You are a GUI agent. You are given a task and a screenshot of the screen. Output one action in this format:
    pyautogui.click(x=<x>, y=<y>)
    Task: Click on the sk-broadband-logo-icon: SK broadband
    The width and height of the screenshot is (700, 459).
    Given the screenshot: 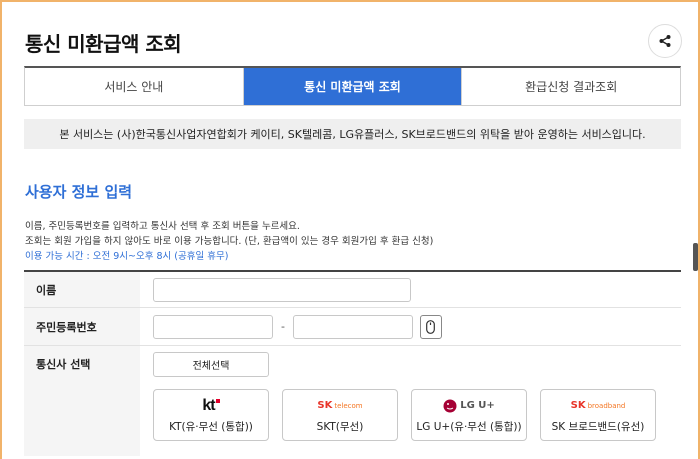 What is the action you would take?
    pyautogui.click(x=598, y=405)
    